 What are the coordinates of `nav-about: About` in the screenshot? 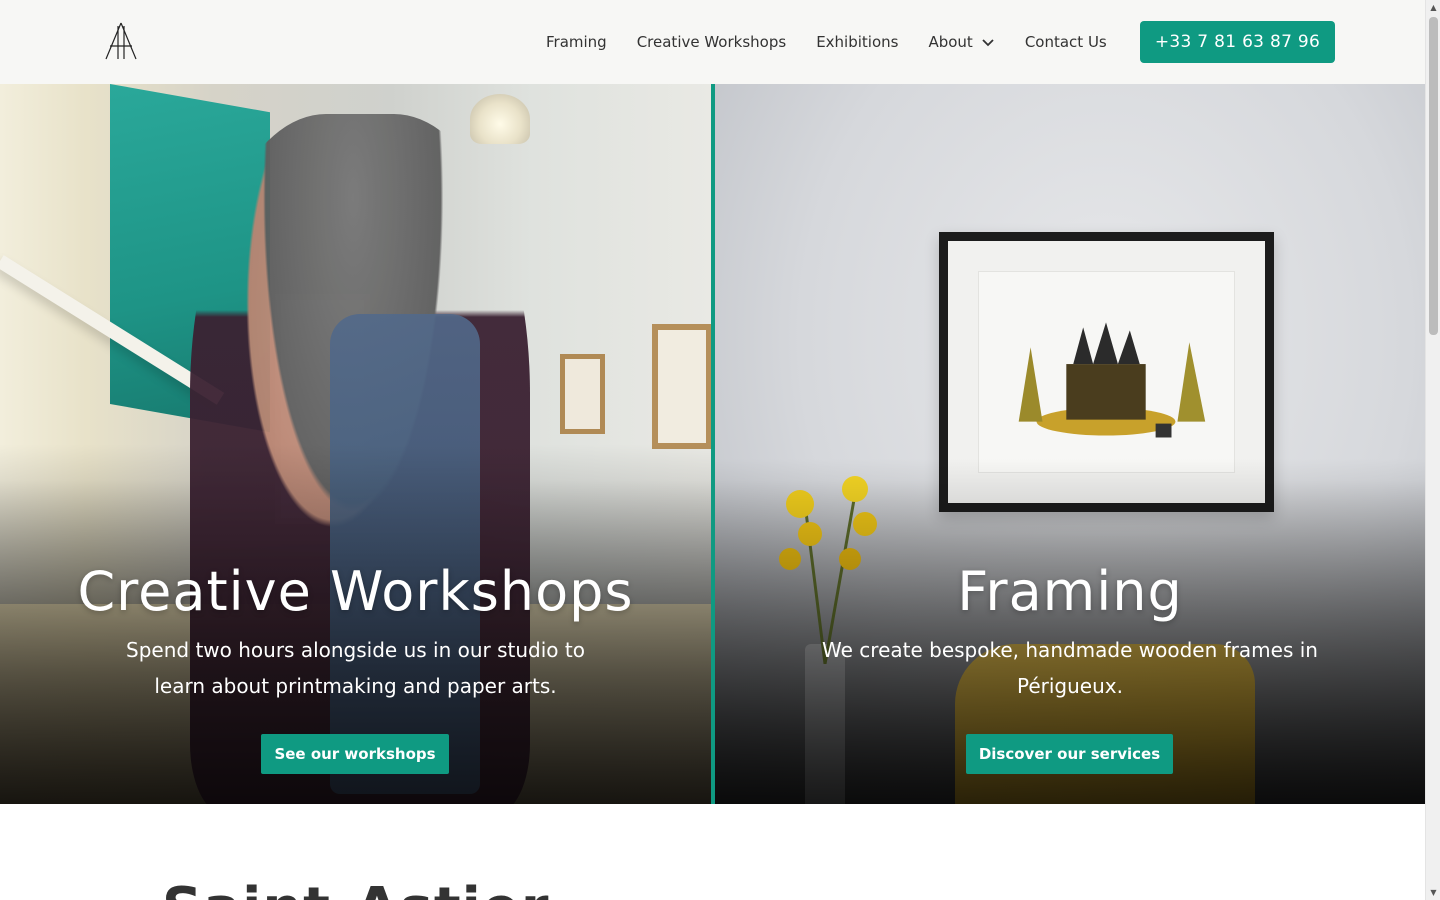 It's located at (961, 42).